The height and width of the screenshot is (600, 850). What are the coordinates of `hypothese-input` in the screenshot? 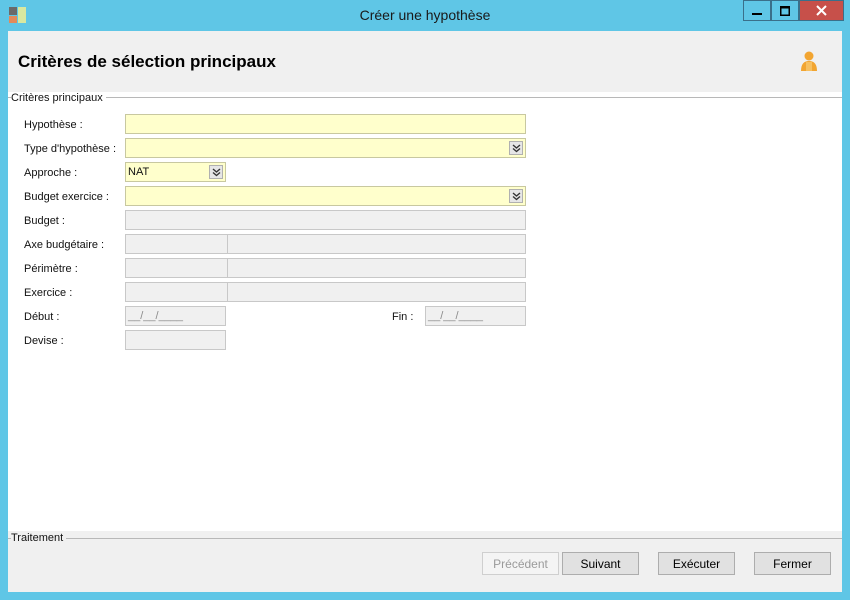 It's located at (325, 124).